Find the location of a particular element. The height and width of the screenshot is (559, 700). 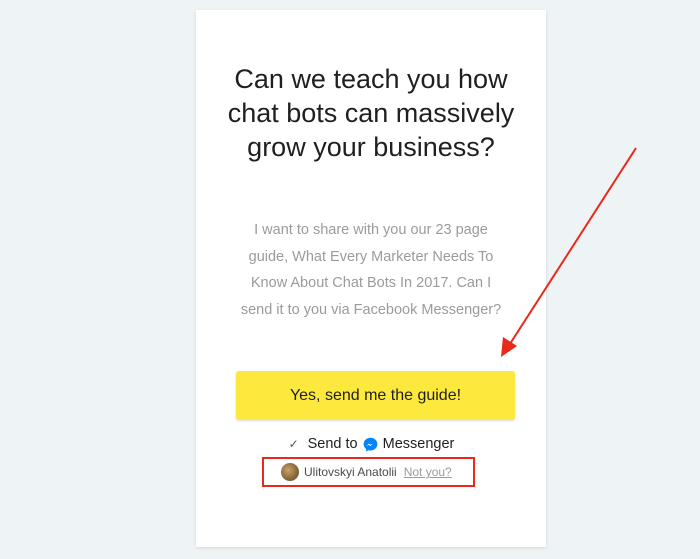

send-to-messenger: ✓ Send to Messenger is located at coordinates (371, 444).